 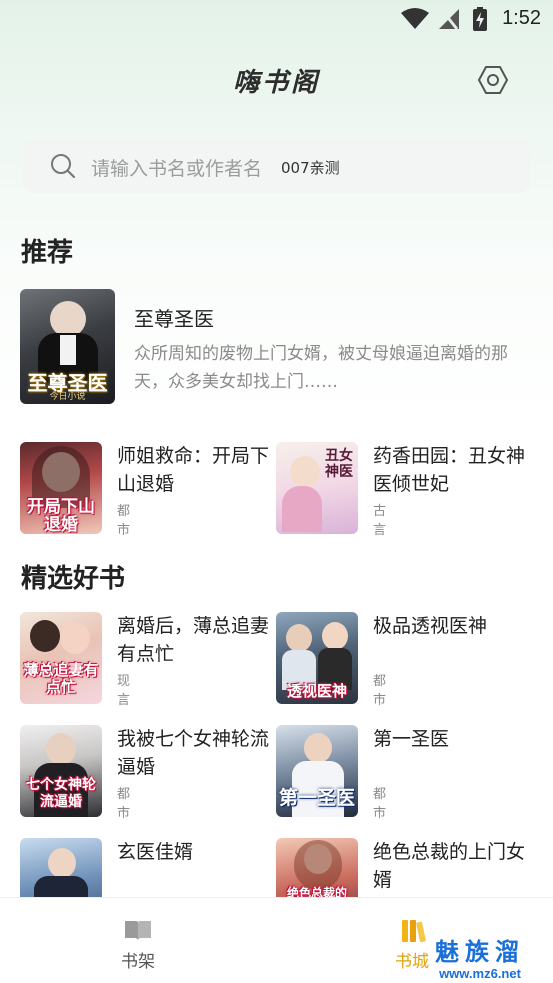 I want to click on book-title: 师姐救命：开局下山退婚, so click(x=194, y=470).